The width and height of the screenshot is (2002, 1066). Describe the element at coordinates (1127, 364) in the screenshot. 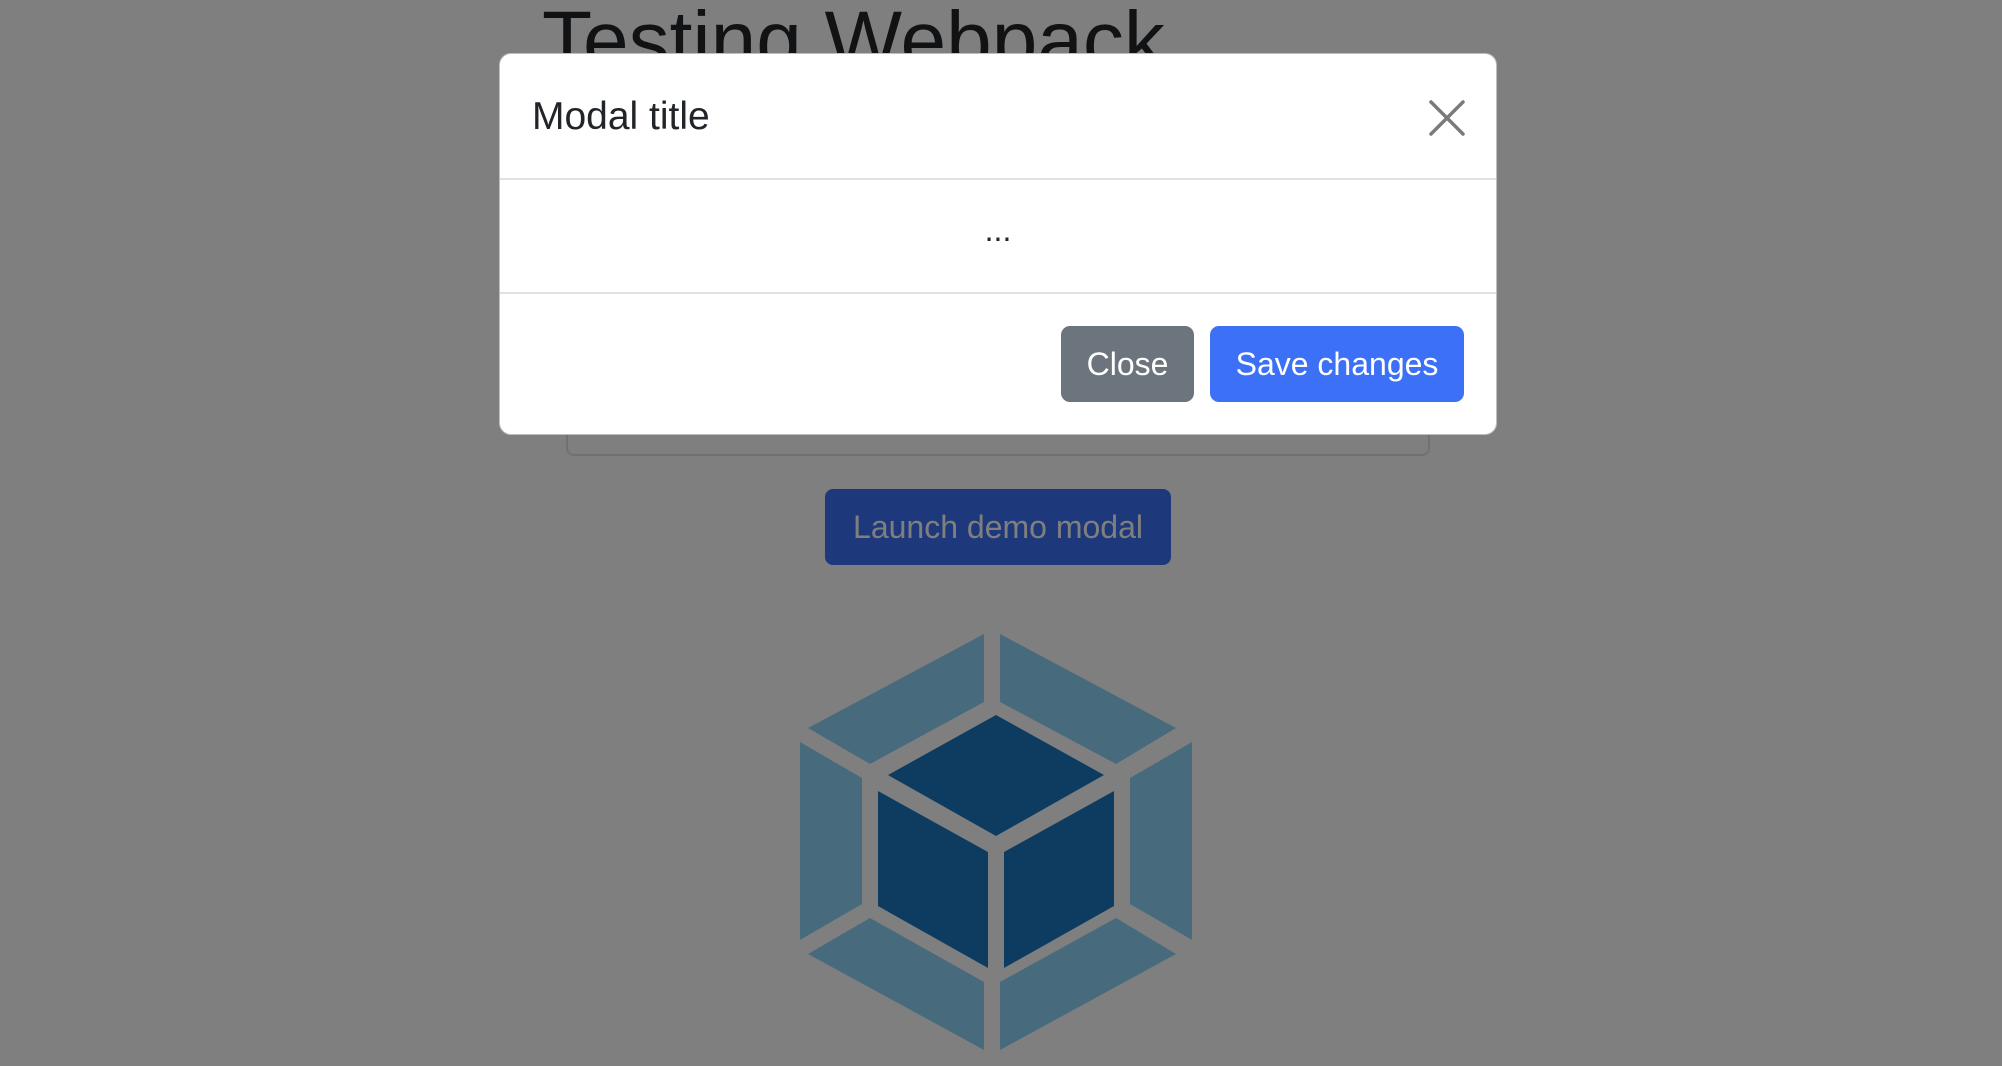

I see `close-button: Close` at that location.